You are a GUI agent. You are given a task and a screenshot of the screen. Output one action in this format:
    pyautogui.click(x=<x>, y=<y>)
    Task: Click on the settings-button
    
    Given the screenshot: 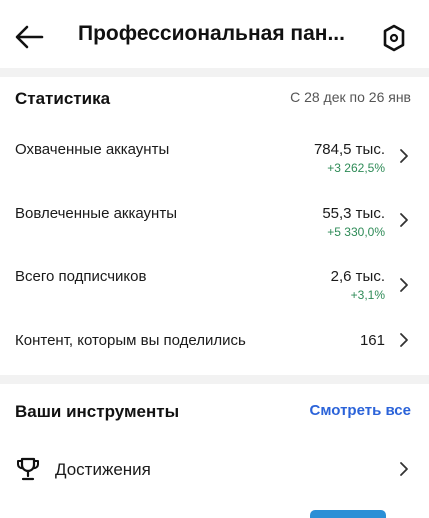 What is the action you would take?
    pyautogui.click(x=394, y=38)
    